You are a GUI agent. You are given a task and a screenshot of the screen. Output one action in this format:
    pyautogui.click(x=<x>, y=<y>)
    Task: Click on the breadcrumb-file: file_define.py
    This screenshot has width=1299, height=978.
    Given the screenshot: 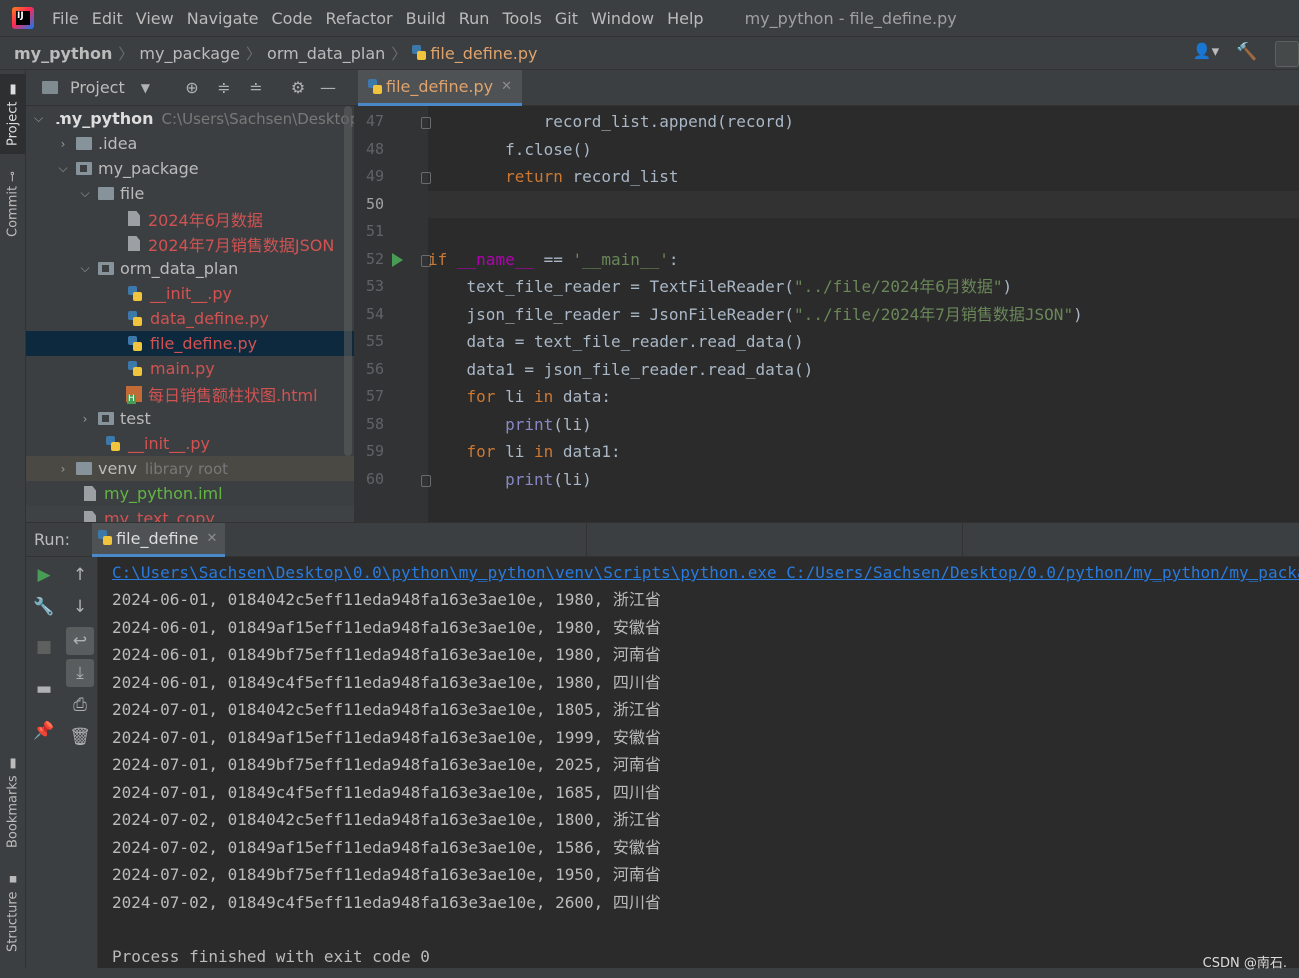 What is the action you would take?
    pyautogui.click(x=483, y=53)
    